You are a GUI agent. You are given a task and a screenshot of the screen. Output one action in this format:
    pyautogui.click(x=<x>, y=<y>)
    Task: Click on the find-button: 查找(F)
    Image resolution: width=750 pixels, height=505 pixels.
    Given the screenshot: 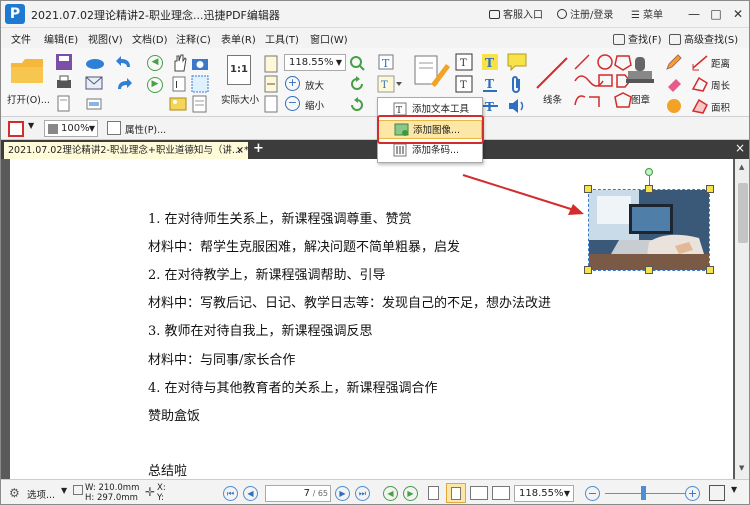 What is the action you would take?
    pyautogui.click(x=637, y=38)
    